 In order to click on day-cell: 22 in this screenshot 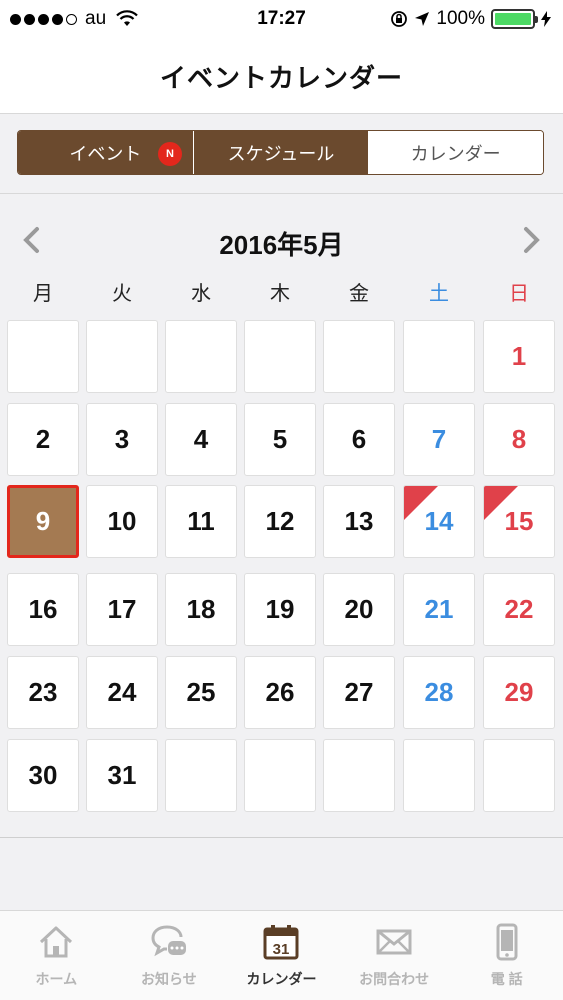, I will do `click(519, 609)`.